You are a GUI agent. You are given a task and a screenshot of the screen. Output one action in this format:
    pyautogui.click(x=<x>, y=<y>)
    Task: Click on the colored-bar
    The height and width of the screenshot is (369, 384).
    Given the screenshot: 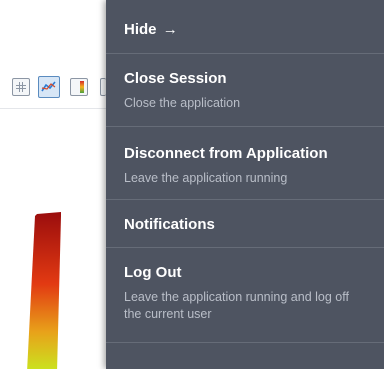 What is the action you would take?
    pyautogui.click(x=44, y=290)
    